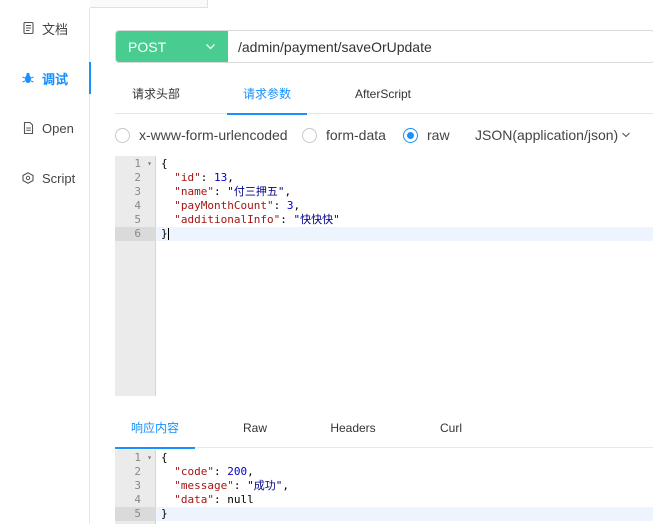  I want to click on tab-params: 请求参数, so click(267, 96).